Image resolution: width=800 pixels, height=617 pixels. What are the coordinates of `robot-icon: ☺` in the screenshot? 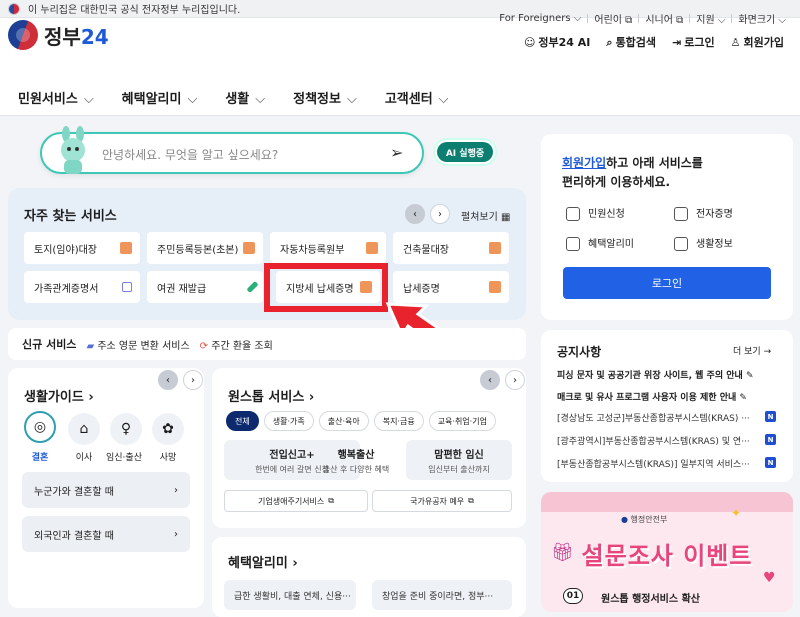 It's located at (529, 42).